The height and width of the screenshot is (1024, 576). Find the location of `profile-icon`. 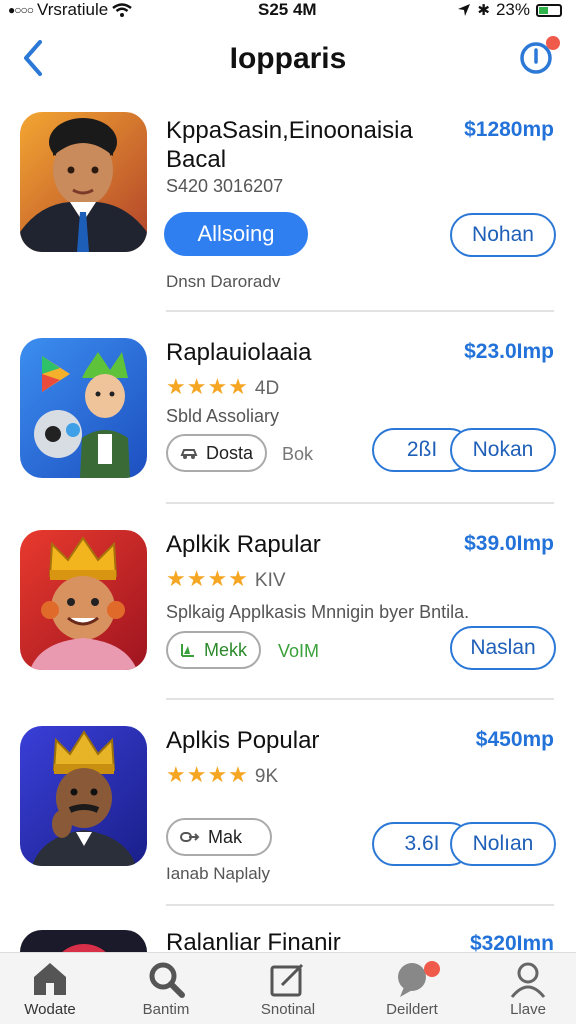

profile-icon is located at coordinates (528, 980).